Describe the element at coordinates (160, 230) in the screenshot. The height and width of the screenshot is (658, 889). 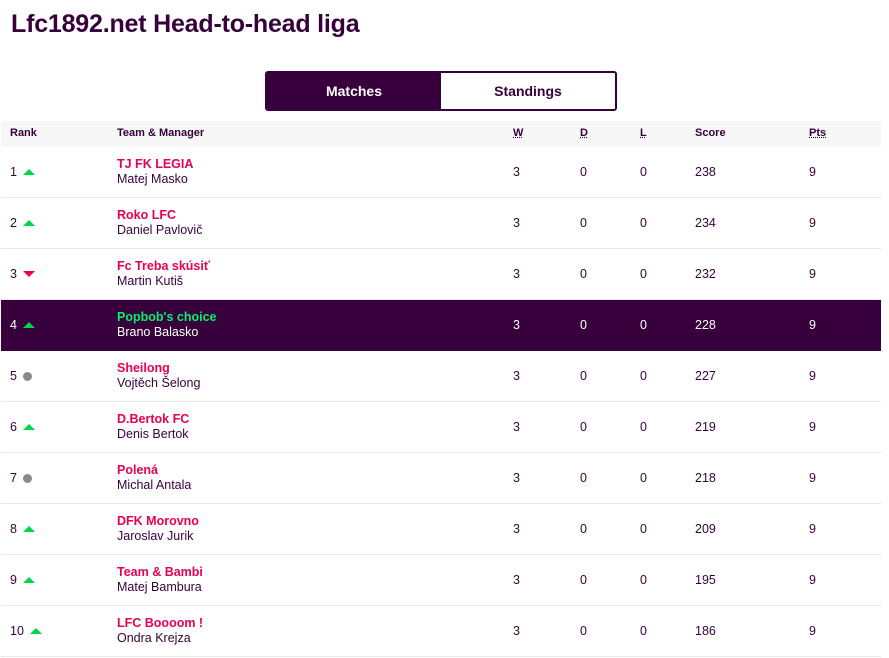
I see `manager-name: Daniel Pavlovič` at that location.